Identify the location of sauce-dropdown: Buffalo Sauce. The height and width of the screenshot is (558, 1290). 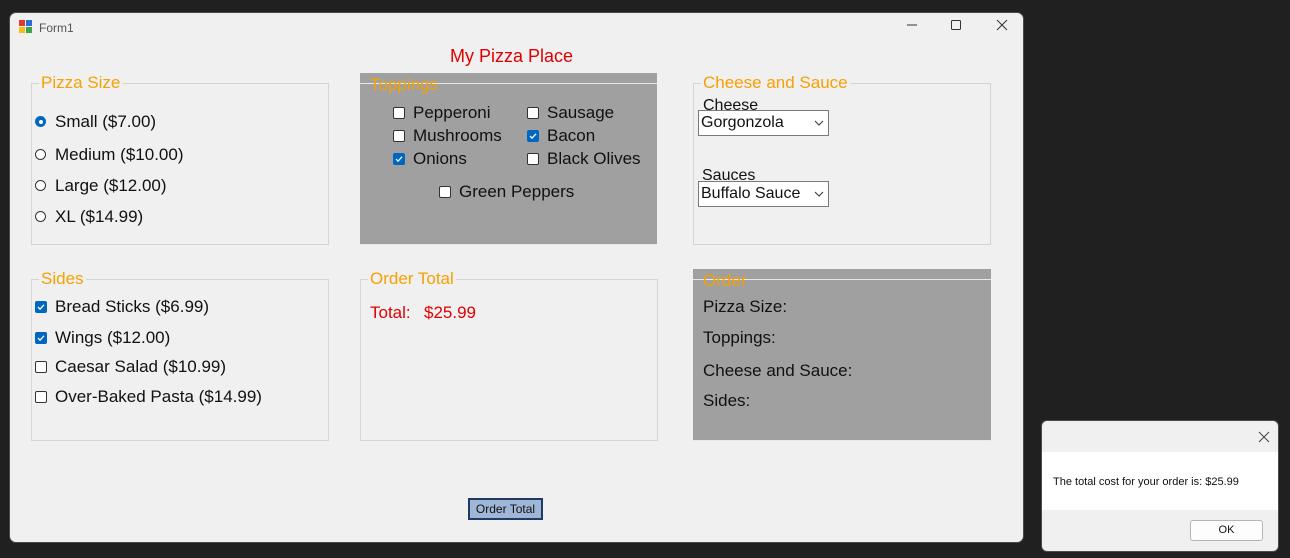
(763, 194).